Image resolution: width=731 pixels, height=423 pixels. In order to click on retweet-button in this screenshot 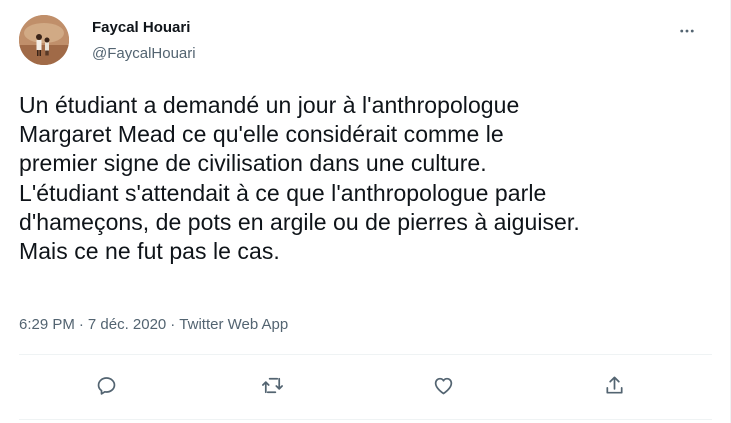, I will do `click(272, 385)`.